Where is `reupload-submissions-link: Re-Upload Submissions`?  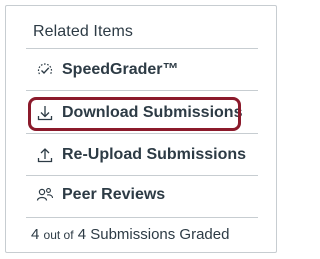 reupload-submissions-link: Re-Upload Submissions is located at coordinates (141, 155).